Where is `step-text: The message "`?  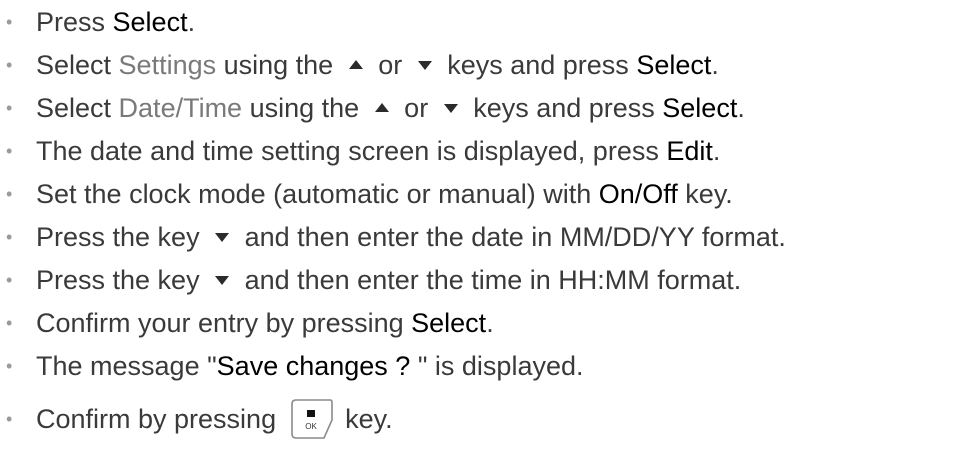
step-text: The message " is located at coordinates (126, 366).